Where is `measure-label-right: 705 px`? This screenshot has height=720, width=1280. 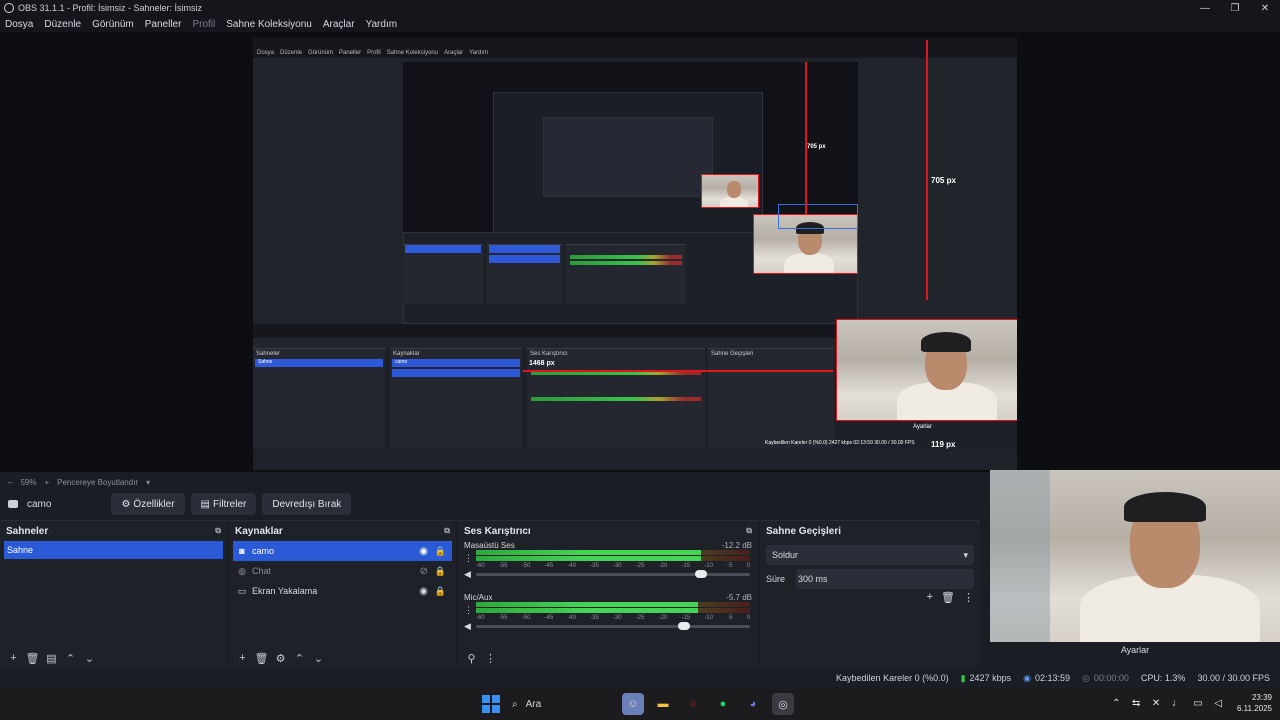
measure-label-right: 705 px is located at coordinates (943, 180).